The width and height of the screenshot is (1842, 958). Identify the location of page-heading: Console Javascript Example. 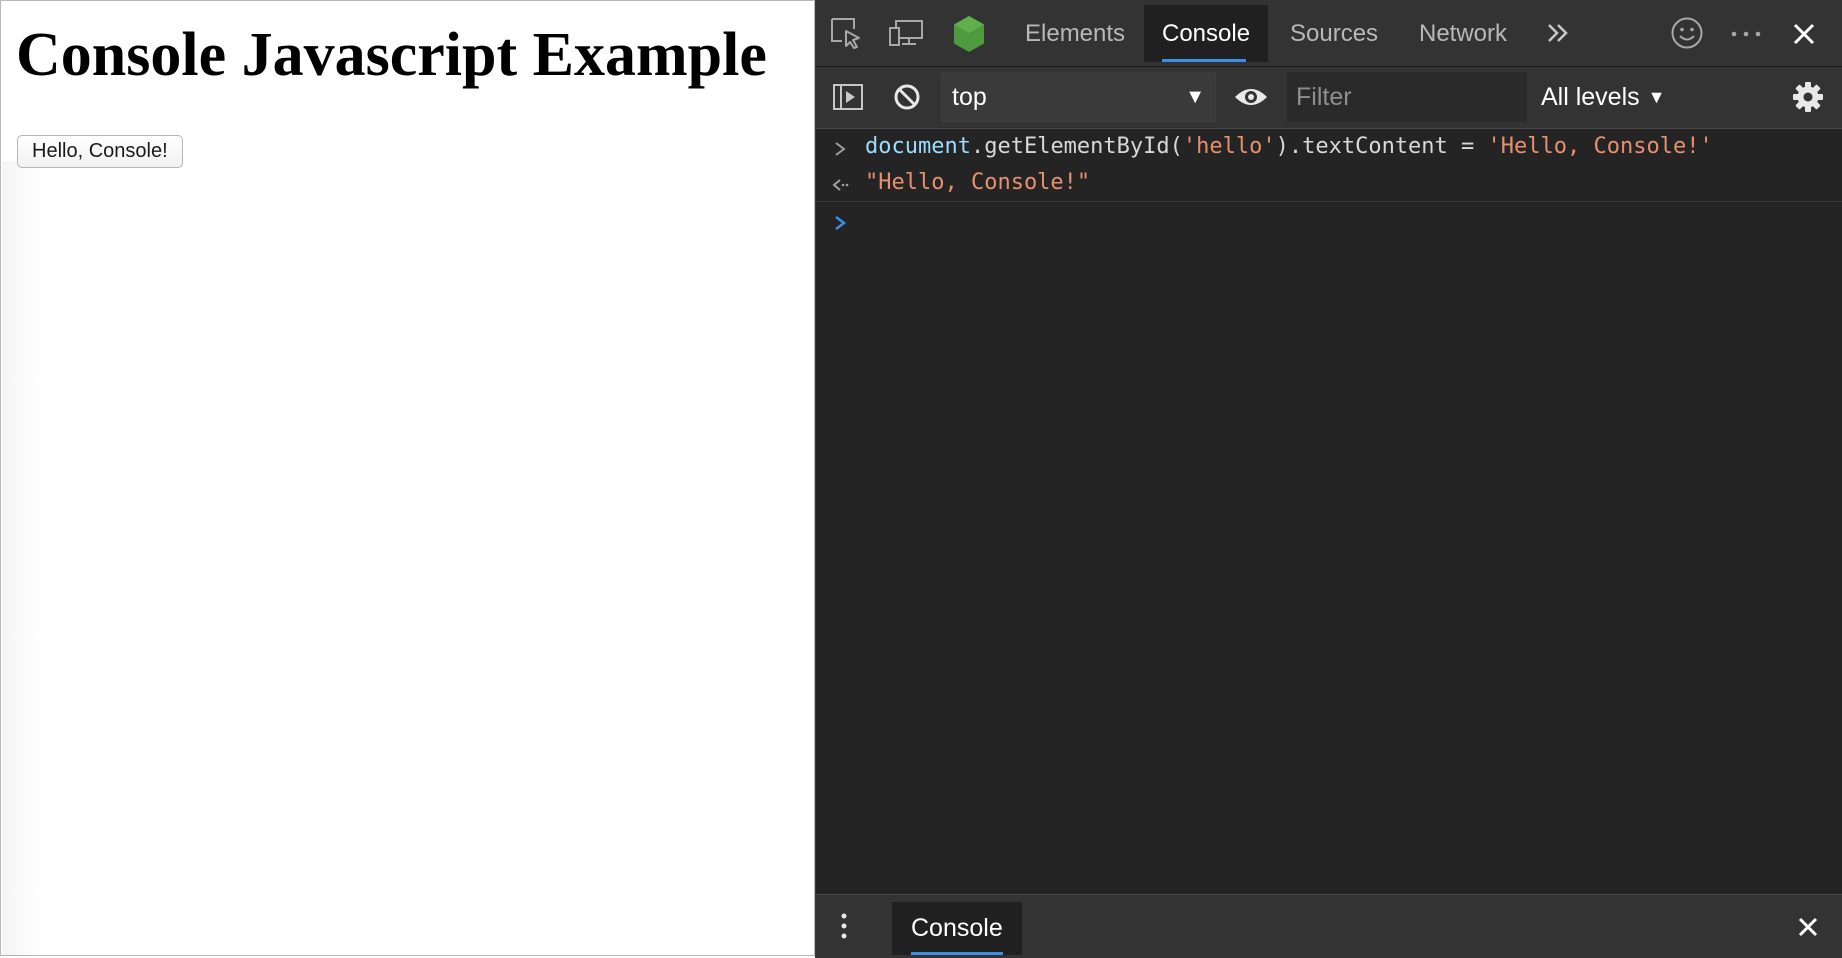
(391, 55).